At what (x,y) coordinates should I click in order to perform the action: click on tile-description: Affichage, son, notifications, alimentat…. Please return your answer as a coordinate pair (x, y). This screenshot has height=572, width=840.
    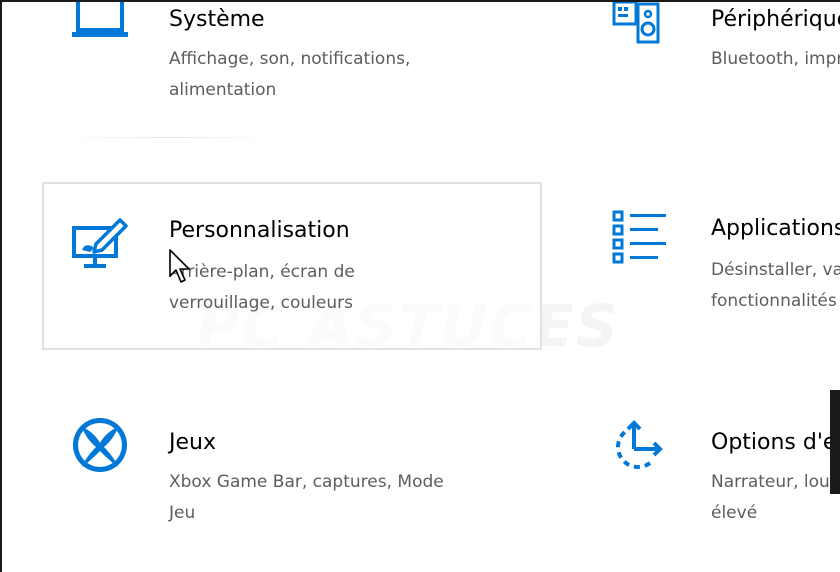
    Looking at the image, I should click on (349, 75).